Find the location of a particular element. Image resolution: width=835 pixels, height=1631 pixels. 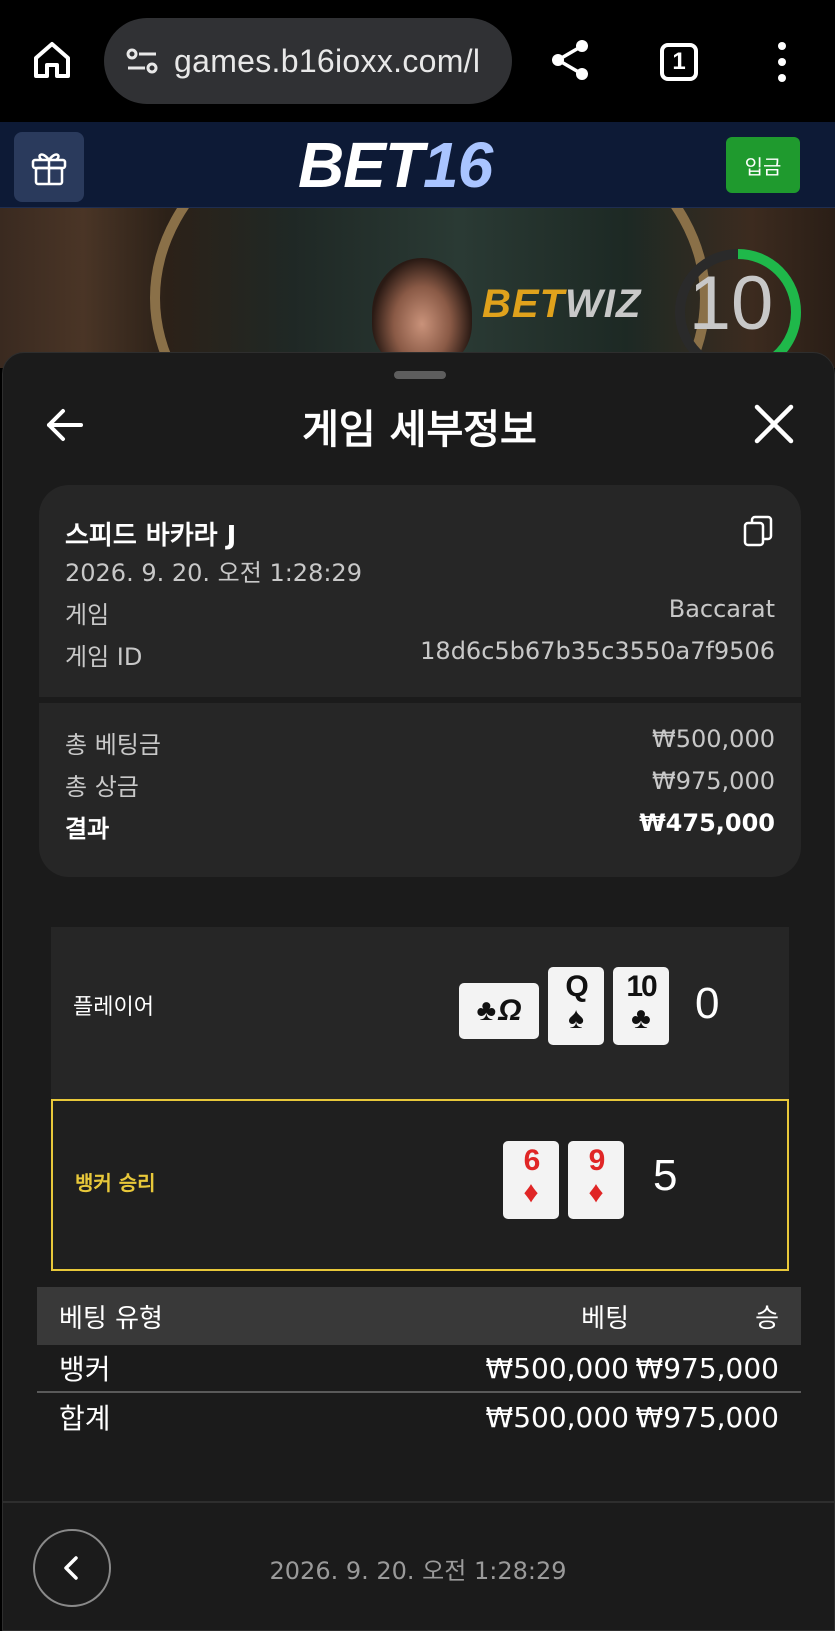

total-bet-row: 총 베팅금 ₩500,000 is located at coordinates (420, 742).